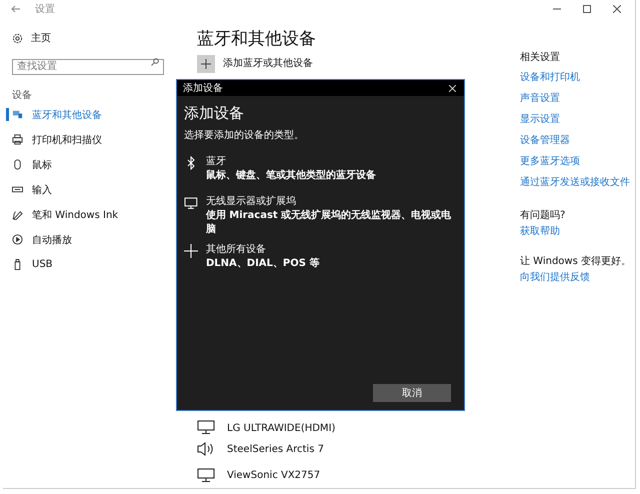  What do you see at coordinates (275, 449) in the screenshot?
I see `device-name: SteelSeries Arctis 7` at bounding box center [275, 449].